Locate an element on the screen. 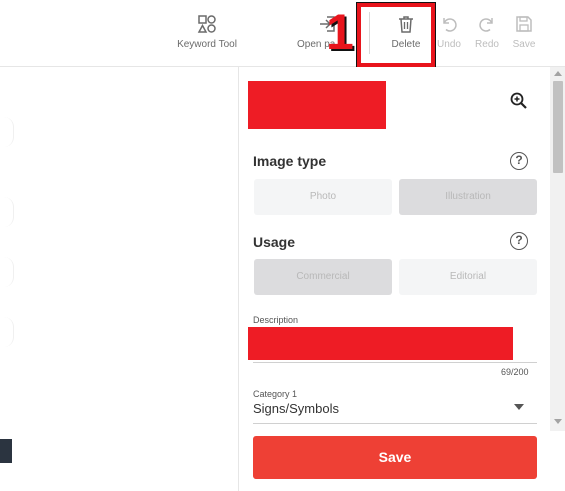 The height and width of the screenshot is (491, 565). description-underline is located at coordinates (395, 362).